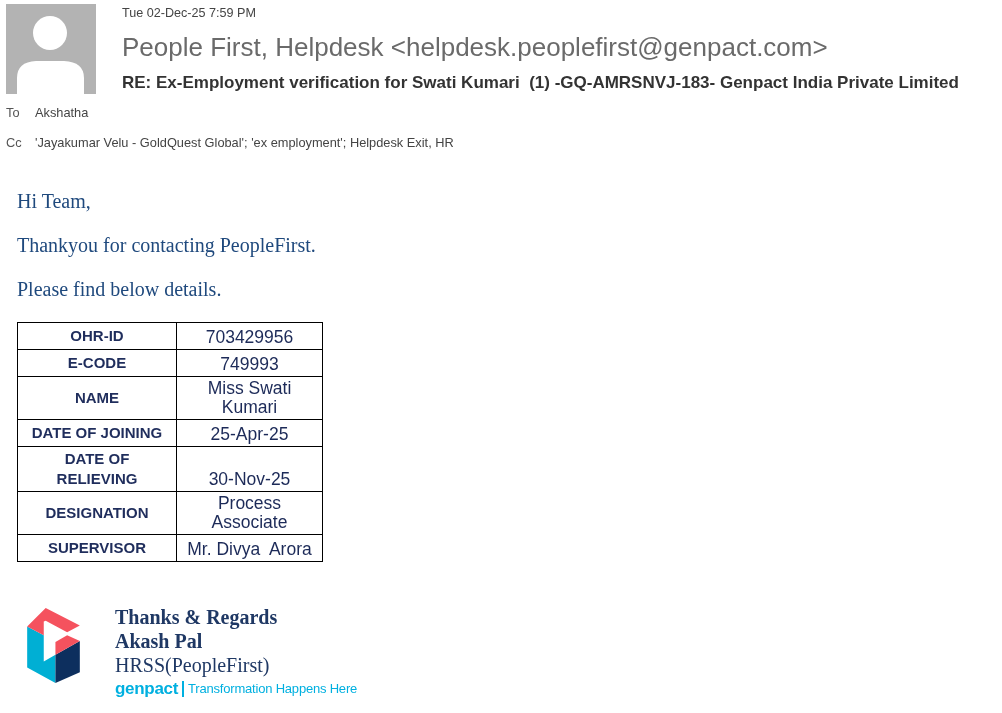 The image size is (1002, 713). I want to click on table-cell: Process Associate, so click(249, 513).